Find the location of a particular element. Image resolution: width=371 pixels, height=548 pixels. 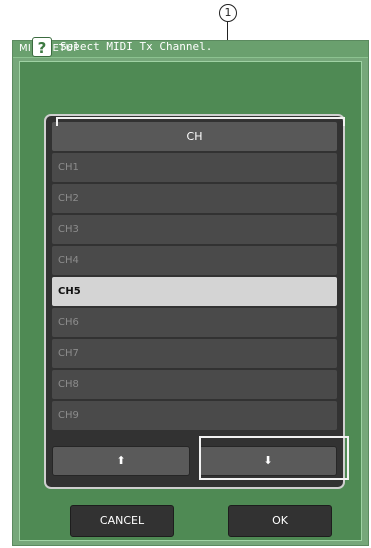

channel-row-ch8: CH8 is located at coordinates (194, 384).